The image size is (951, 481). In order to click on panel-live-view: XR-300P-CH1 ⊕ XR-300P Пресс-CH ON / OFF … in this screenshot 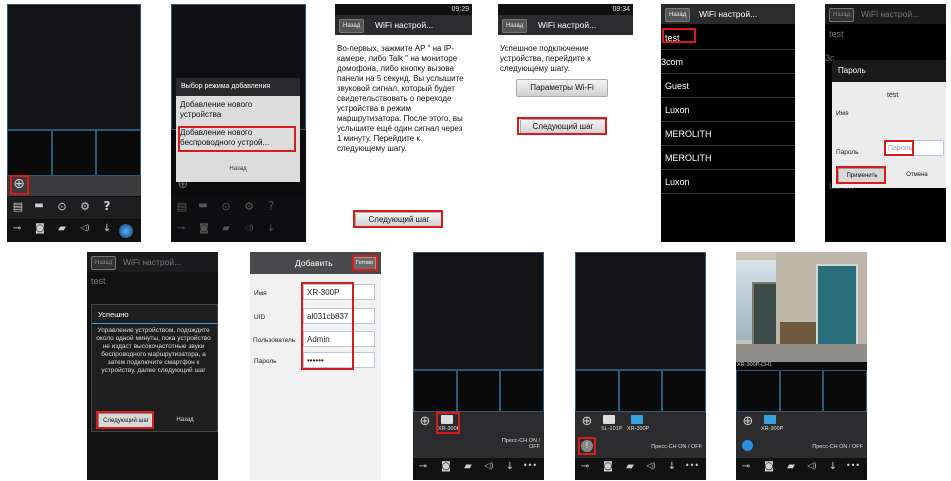, I will do `click(801, 366)`.